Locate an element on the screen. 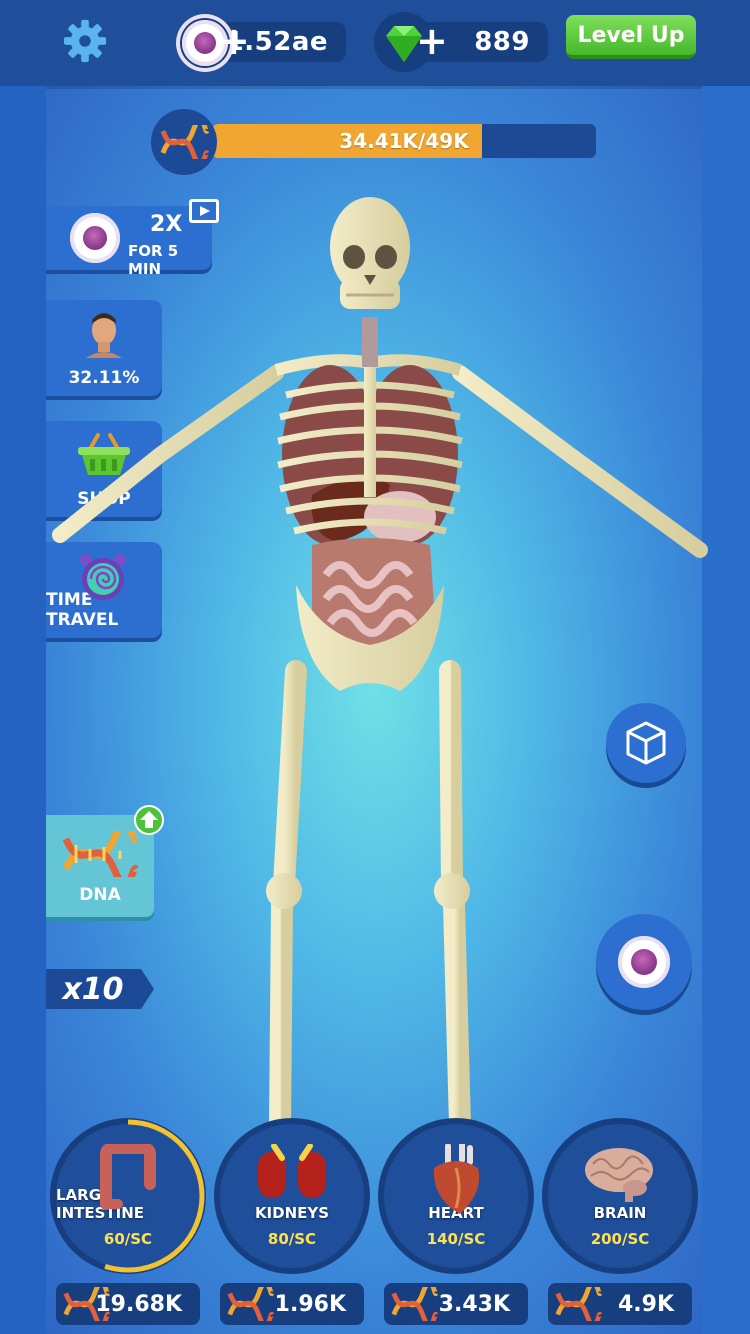 The image size is (750, 1334). view-3d-button is located at coordinates (646, 743).